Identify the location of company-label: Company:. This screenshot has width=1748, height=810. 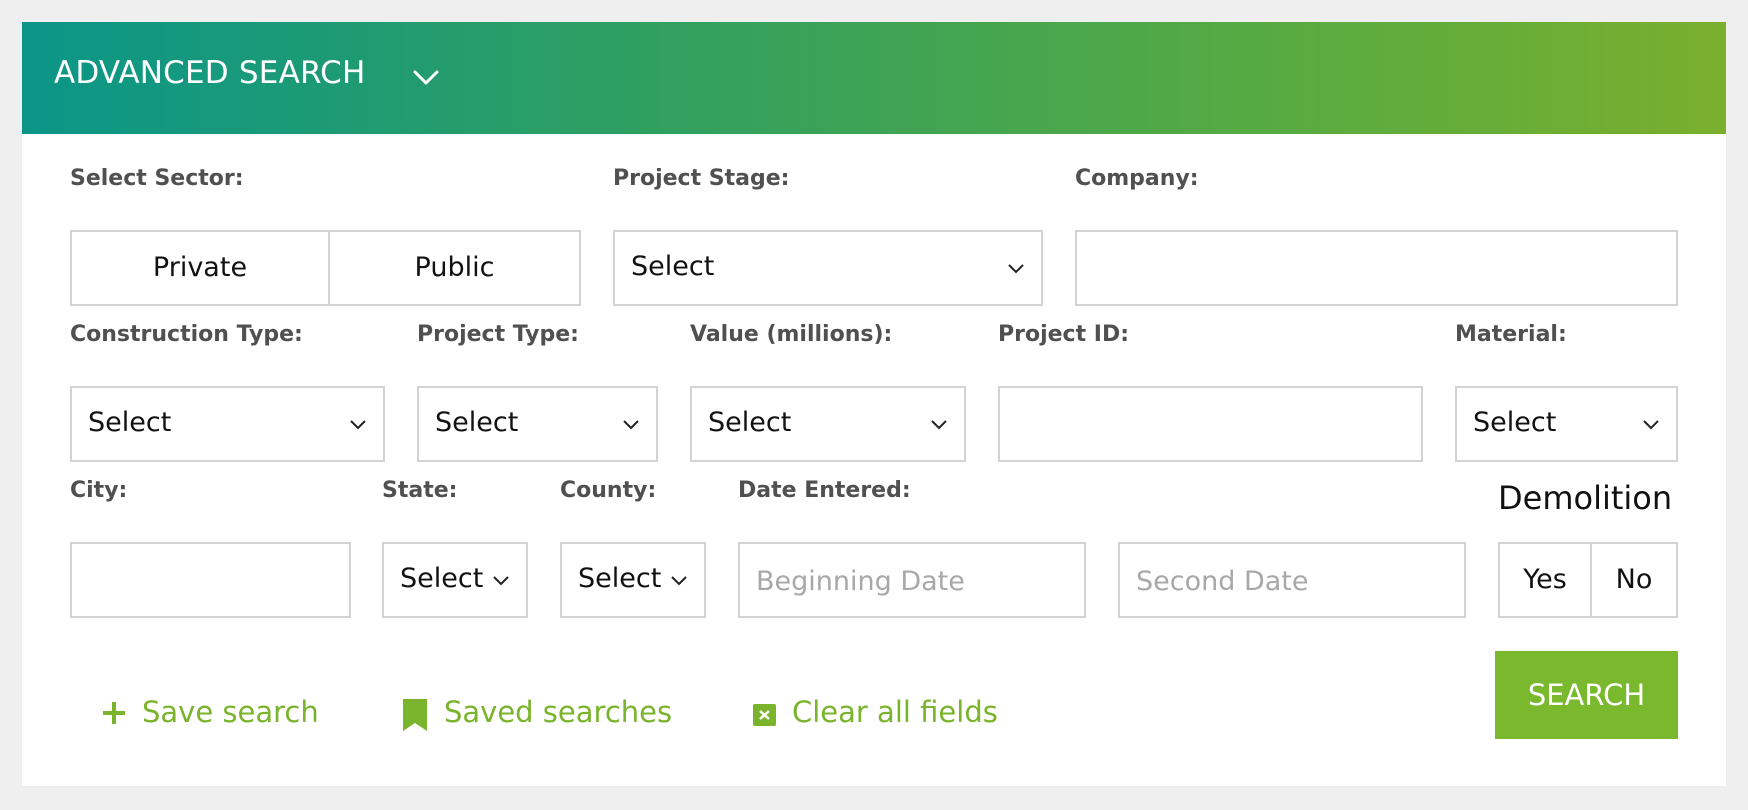
(1137, 178).